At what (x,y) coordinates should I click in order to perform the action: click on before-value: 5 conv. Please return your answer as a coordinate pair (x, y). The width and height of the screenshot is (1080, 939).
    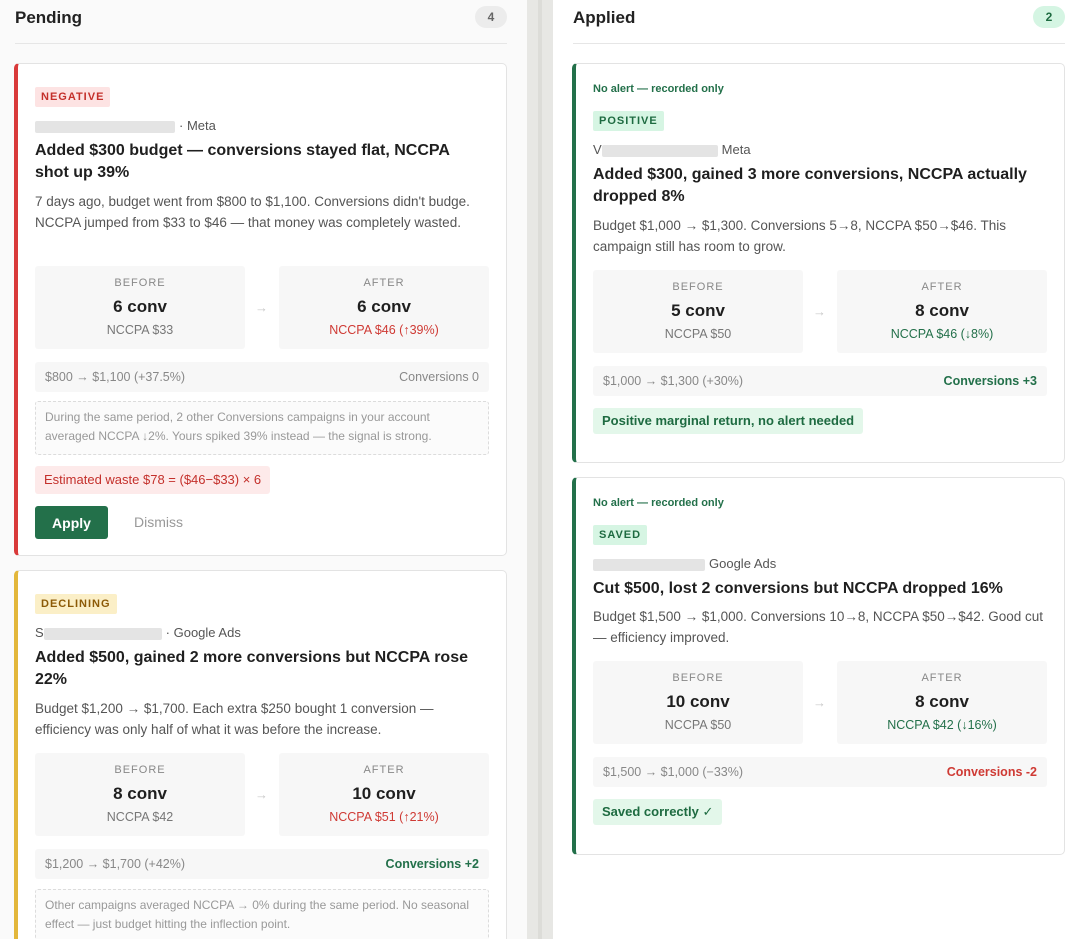
    Looking at the image, I should click on (698, 310).